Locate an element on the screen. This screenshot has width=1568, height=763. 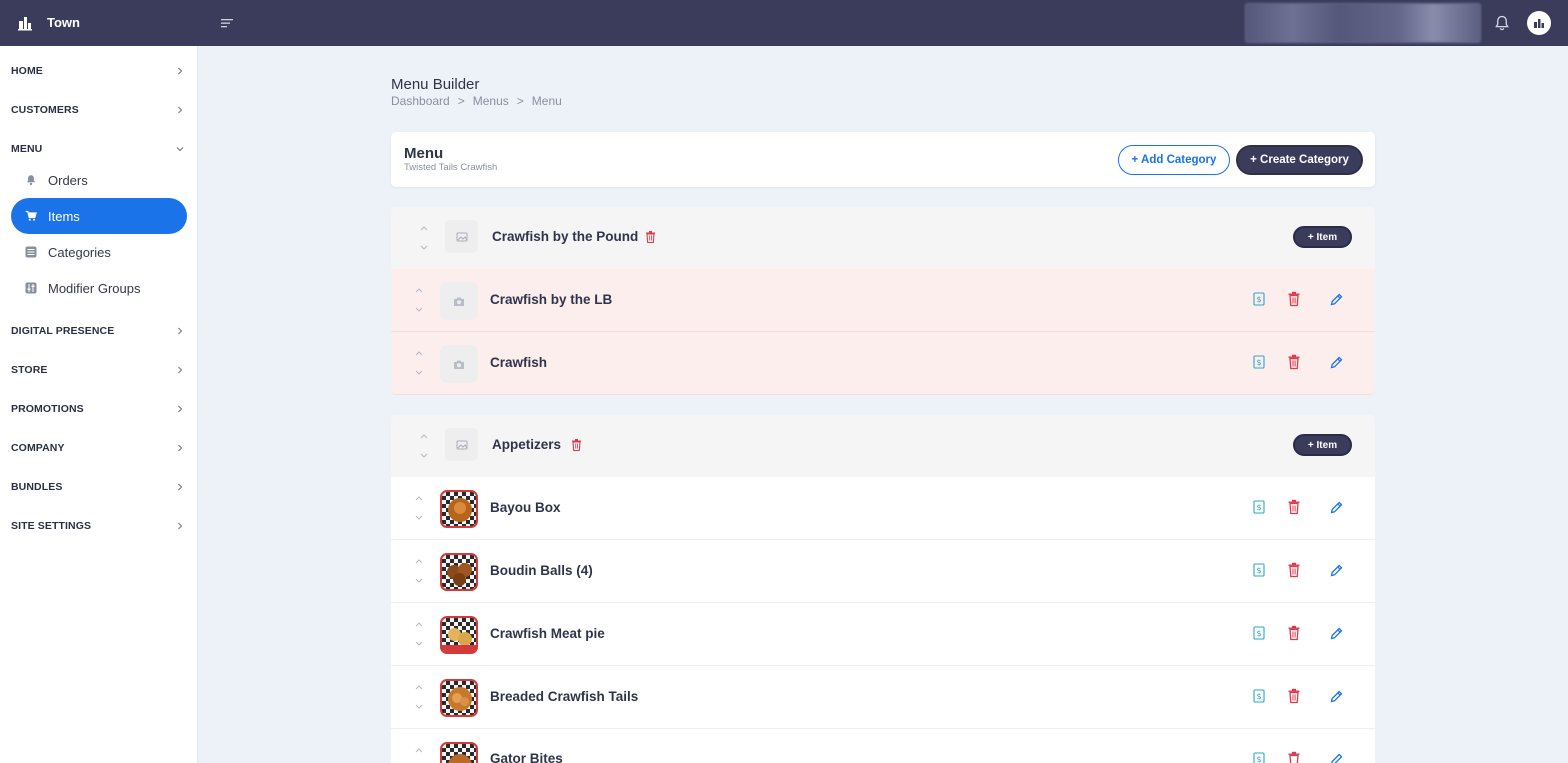
sidebar-item-store: STORE is located at coordinates (99, 370).